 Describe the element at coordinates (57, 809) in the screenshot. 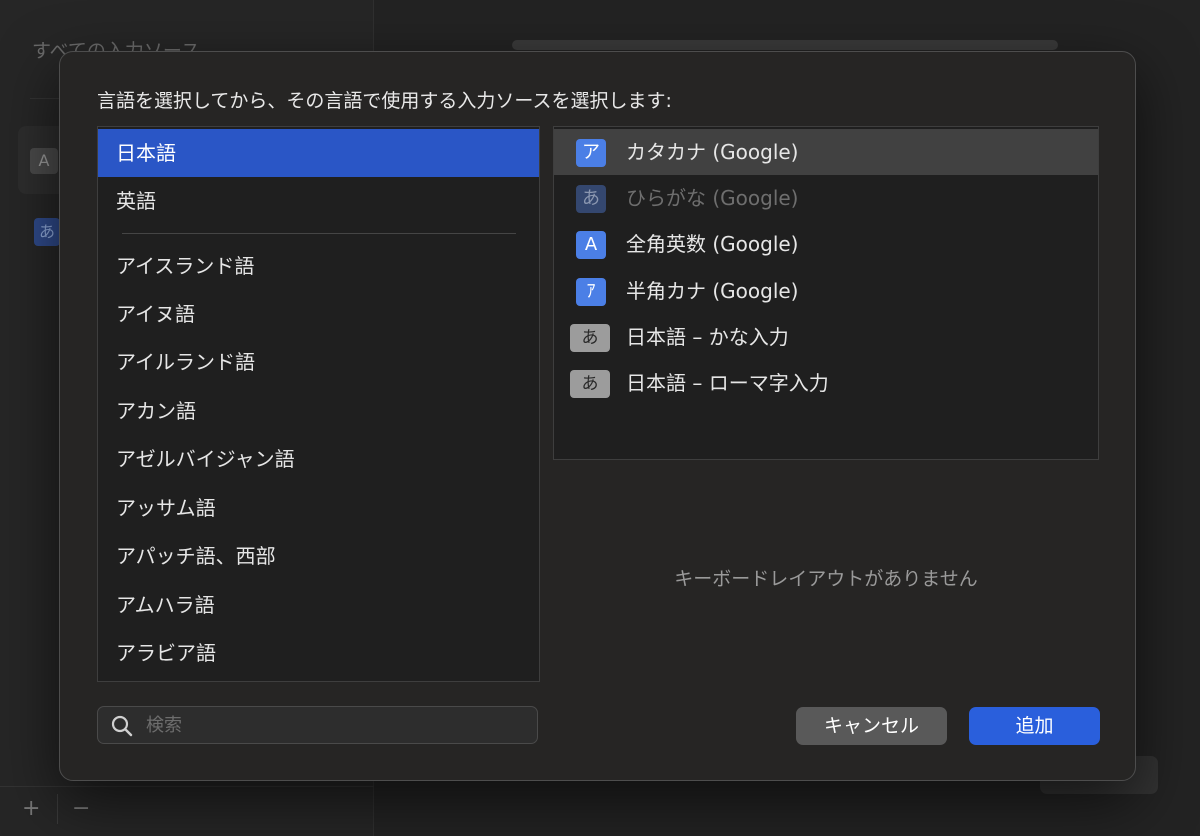

I see `background-separator` at that location.